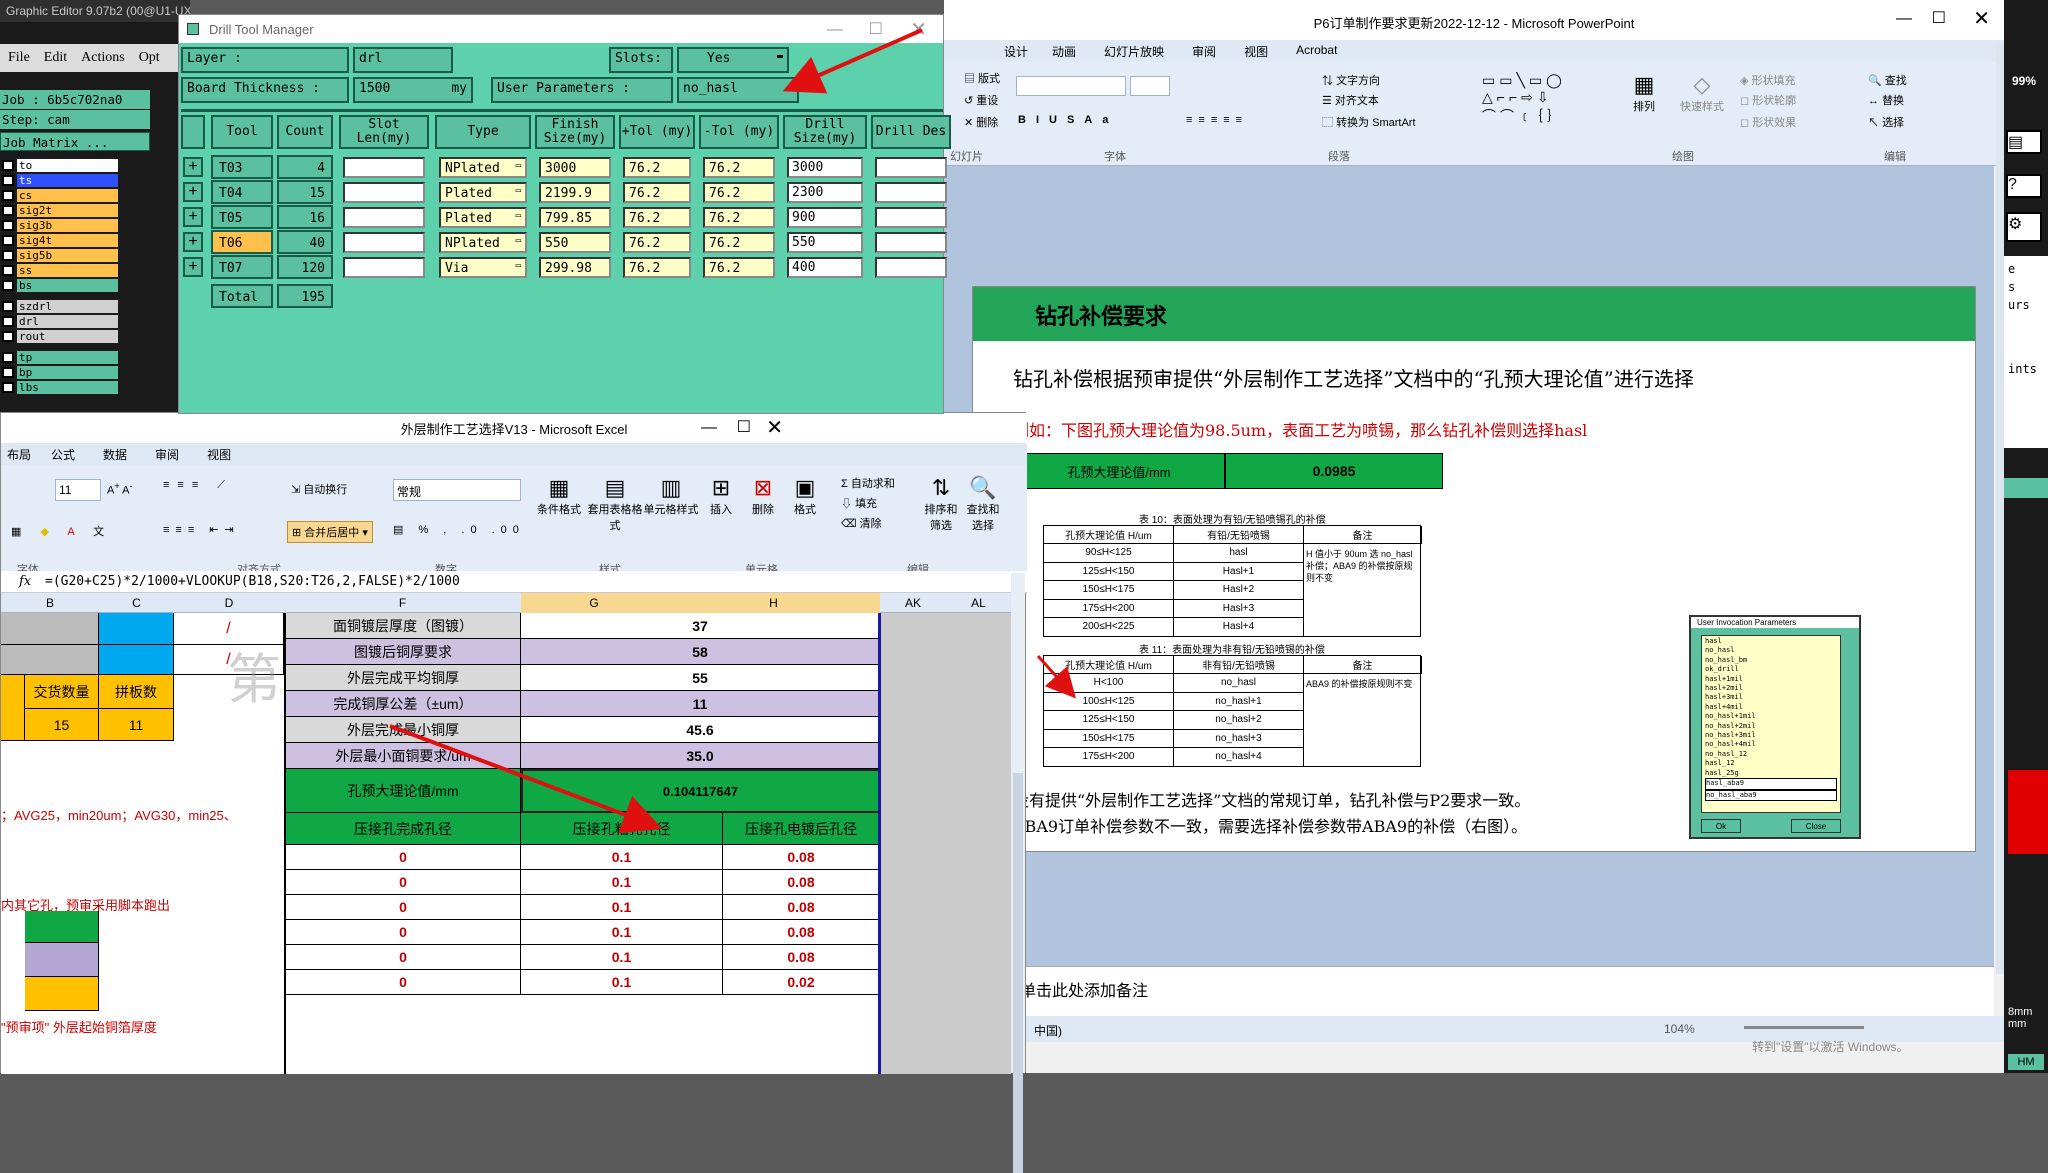 The height and width of the screenshot is (1173, 2048). Describe the element at coordinates (403, 791) in the screenshot. I see `hole-label-cell: 孔预大理论值/mm` at that location.